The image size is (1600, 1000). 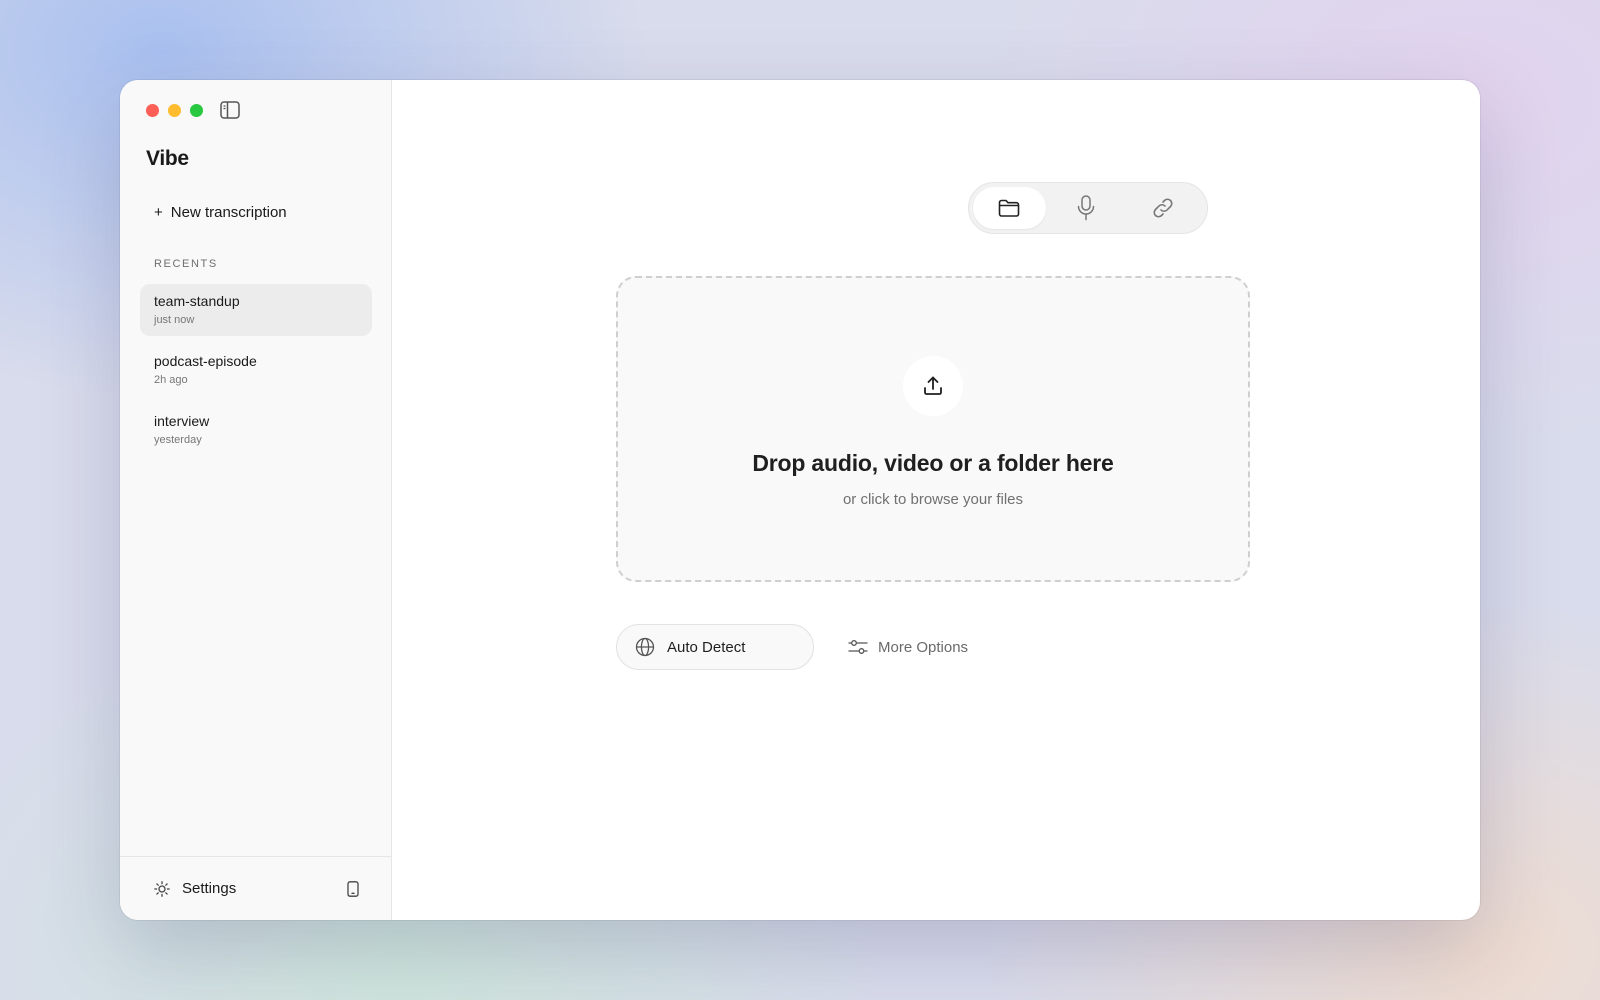 I want to click on sidebar-footer: Settings, so click(x=255, y=888).